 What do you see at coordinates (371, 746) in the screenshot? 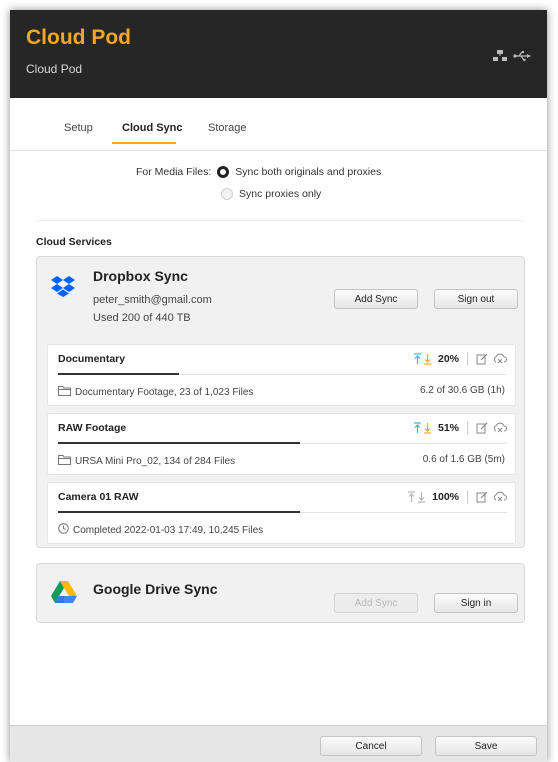
I see `cancel-button: Cancel` at bounding box center [371, 746].